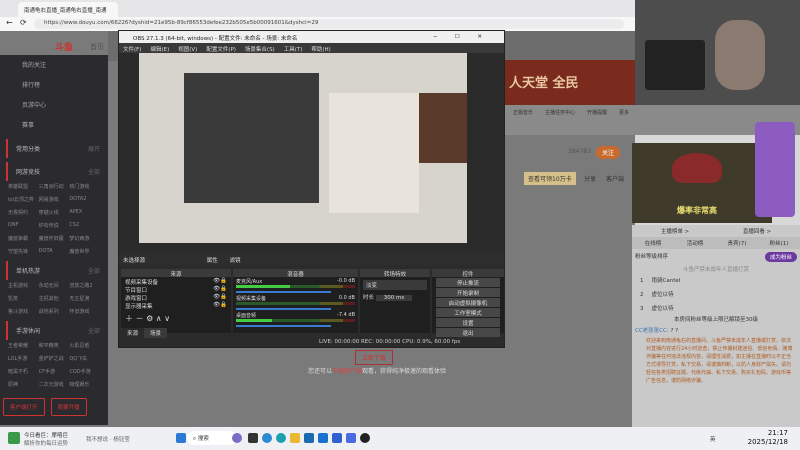 This screenshot has height=450, width=800. I want to click on copilot-icon, so click(237, 438).